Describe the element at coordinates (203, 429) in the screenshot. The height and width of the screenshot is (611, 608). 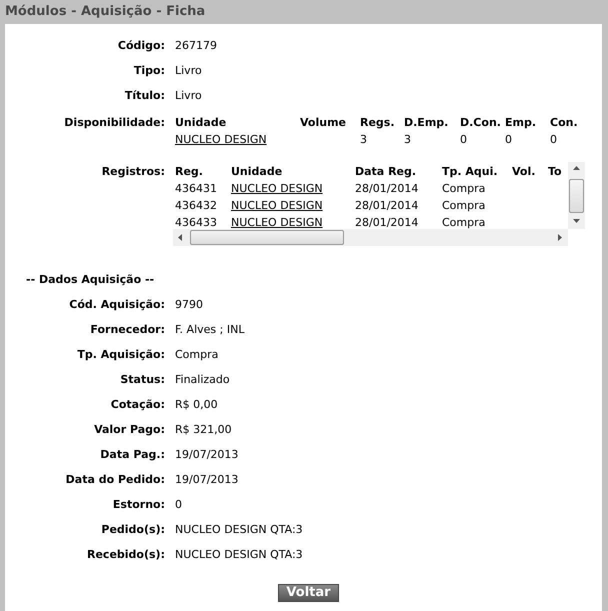
I see `field-value: R$ 321,00` at that location.